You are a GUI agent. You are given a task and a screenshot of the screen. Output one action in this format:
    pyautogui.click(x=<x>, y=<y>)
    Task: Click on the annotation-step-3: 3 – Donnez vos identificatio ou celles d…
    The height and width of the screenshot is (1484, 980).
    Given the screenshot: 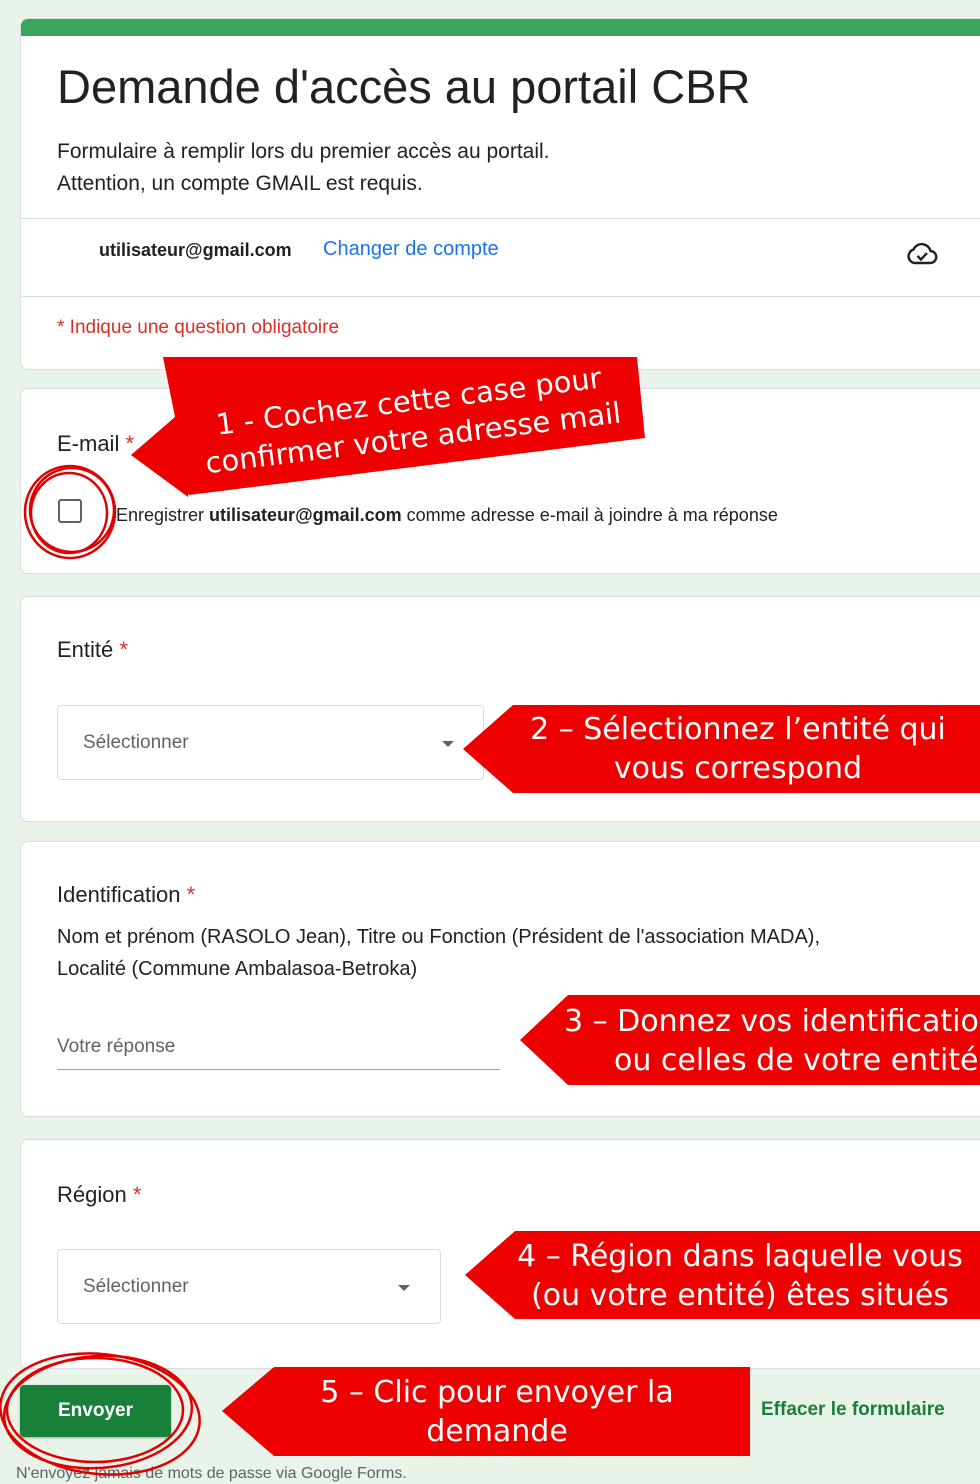 What is the action you would take?
    pyautogui.click(x=750, y=1040)
    